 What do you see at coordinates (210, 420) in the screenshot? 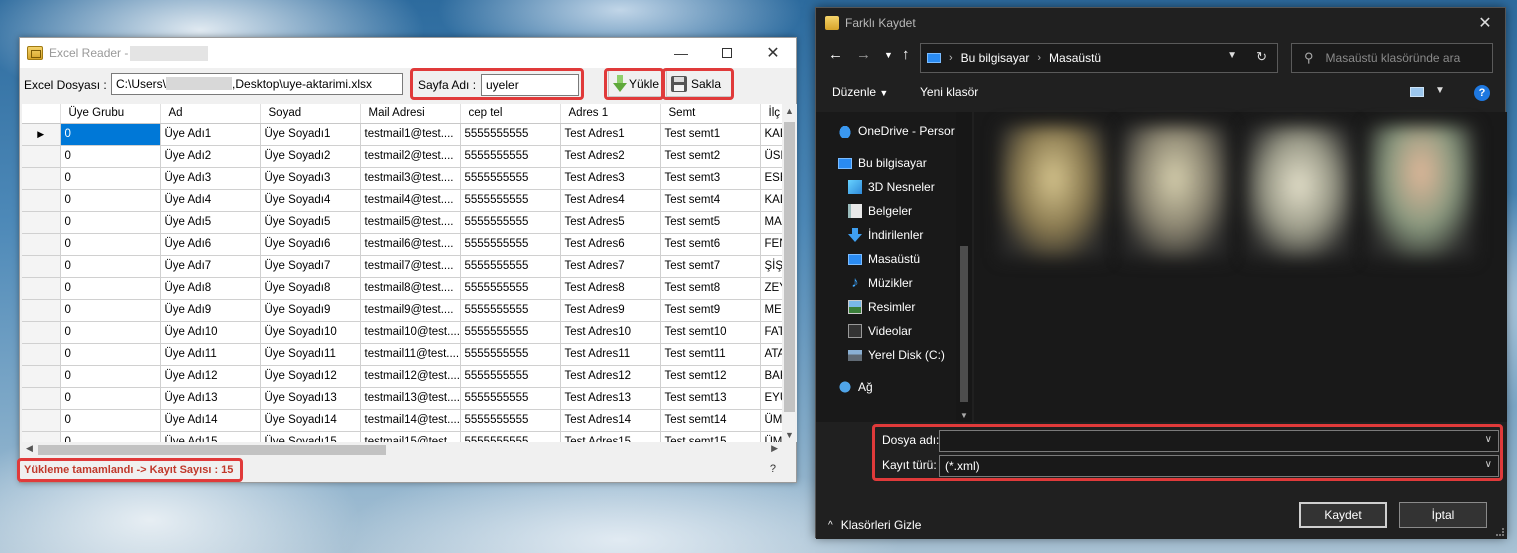
I see `table-cell: Üye Adı14` at bounding box center [210, 420].